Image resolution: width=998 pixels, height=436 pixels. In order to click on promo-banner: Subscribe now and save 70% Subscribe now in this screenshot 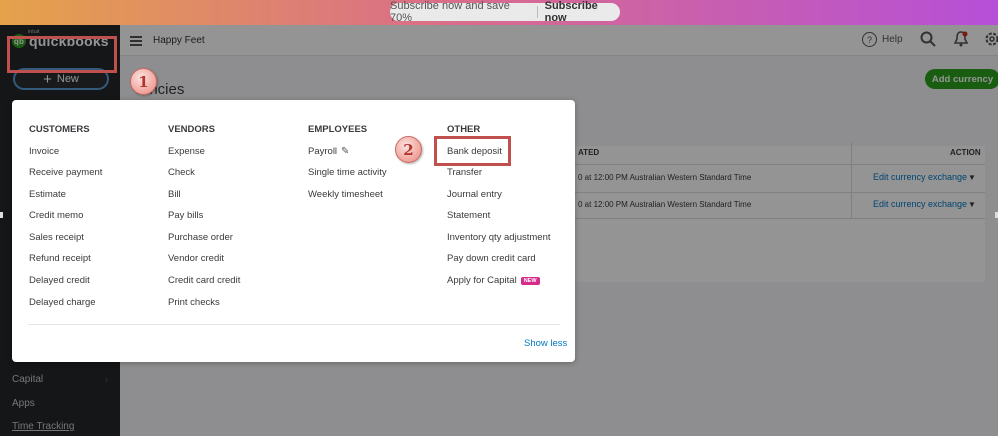, I will do `click(499, 12)`.